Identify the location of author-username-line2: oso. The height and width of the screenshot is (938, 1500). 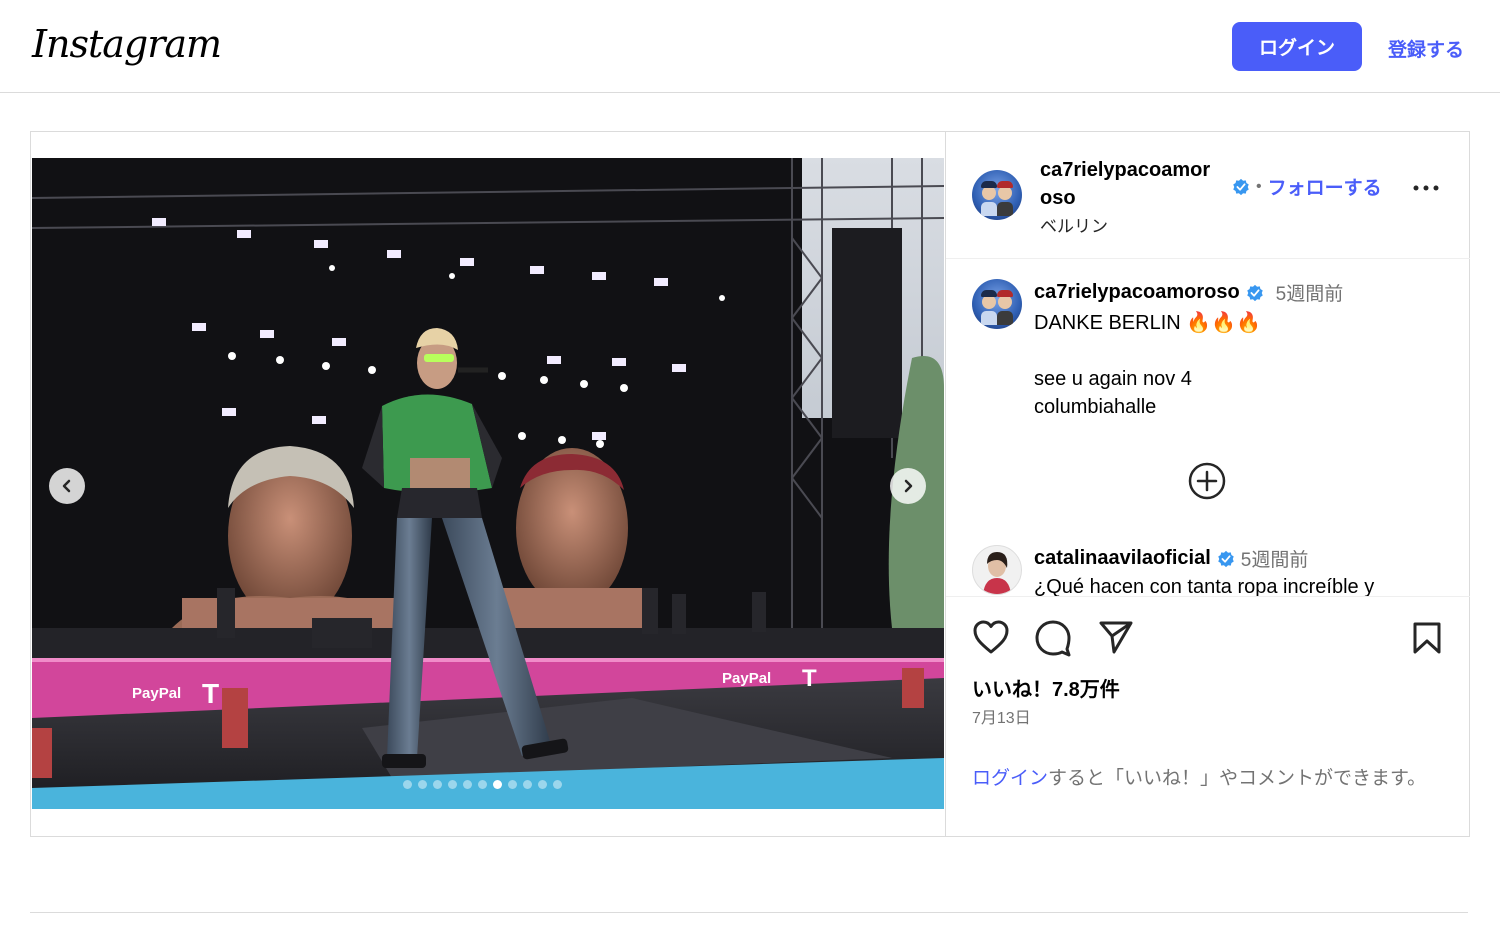
(1058, 198).